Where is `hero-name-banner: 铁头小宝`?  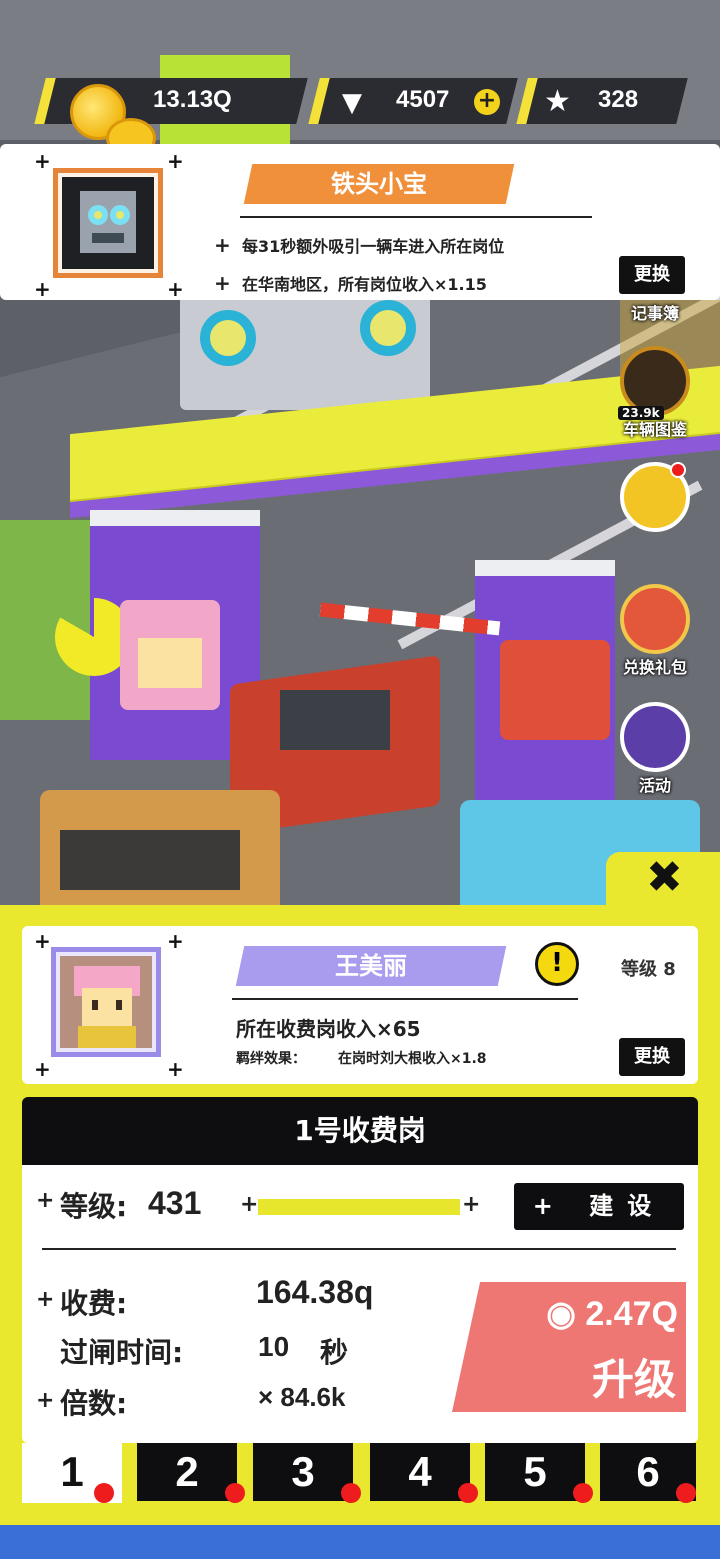 hero-name-banner: 铁头小宝 is located at coordinates (379, 184).